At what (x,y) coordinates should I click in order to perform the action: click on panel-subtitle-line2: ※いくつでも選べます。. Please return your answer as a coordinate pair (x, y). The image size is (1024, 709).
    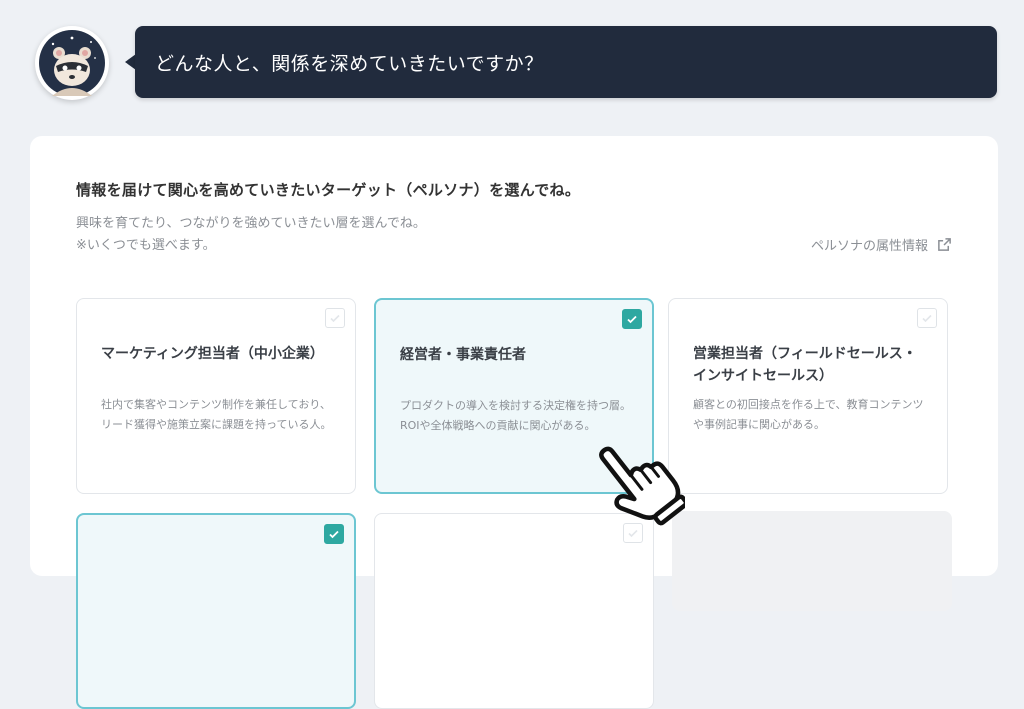
    Looking at the image, I should click on (146, 245).